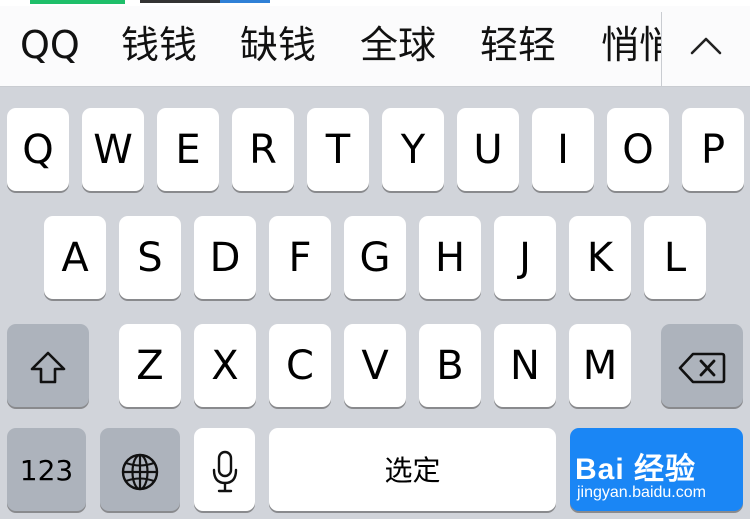 The height and width of the screenshot is (519, 750). What do you see at coordinates (75, 257) in the screenshot?
I see `key-a: A` at bounding box center [75, 257].